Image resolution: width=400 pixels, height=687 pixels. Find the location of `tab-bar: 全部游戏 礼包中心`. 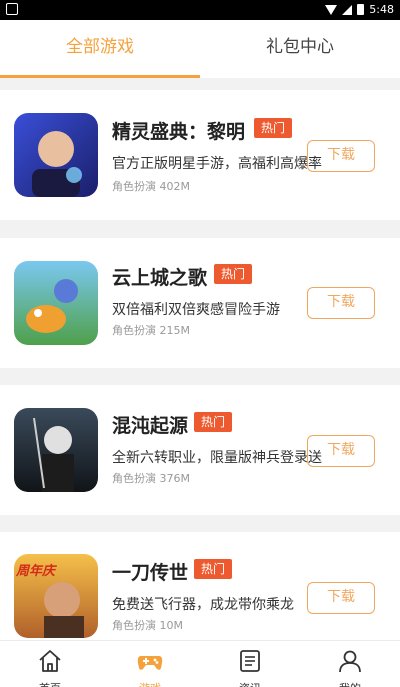

tab-bar: 全部游戏 礼包中心 is located at coordinates (200, 49).